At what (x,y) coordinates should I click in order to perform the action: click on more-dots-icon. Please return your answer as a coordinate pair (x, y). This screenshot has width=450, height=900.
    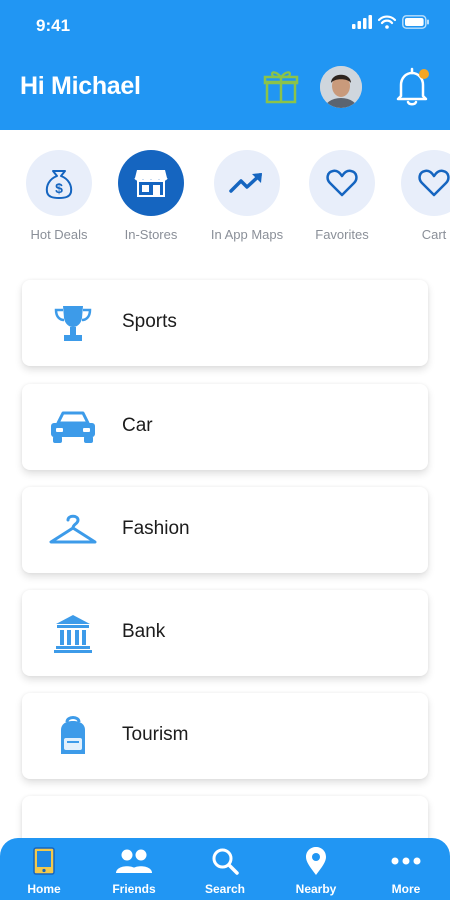
    Looking at the image, I should click on (406, 861).